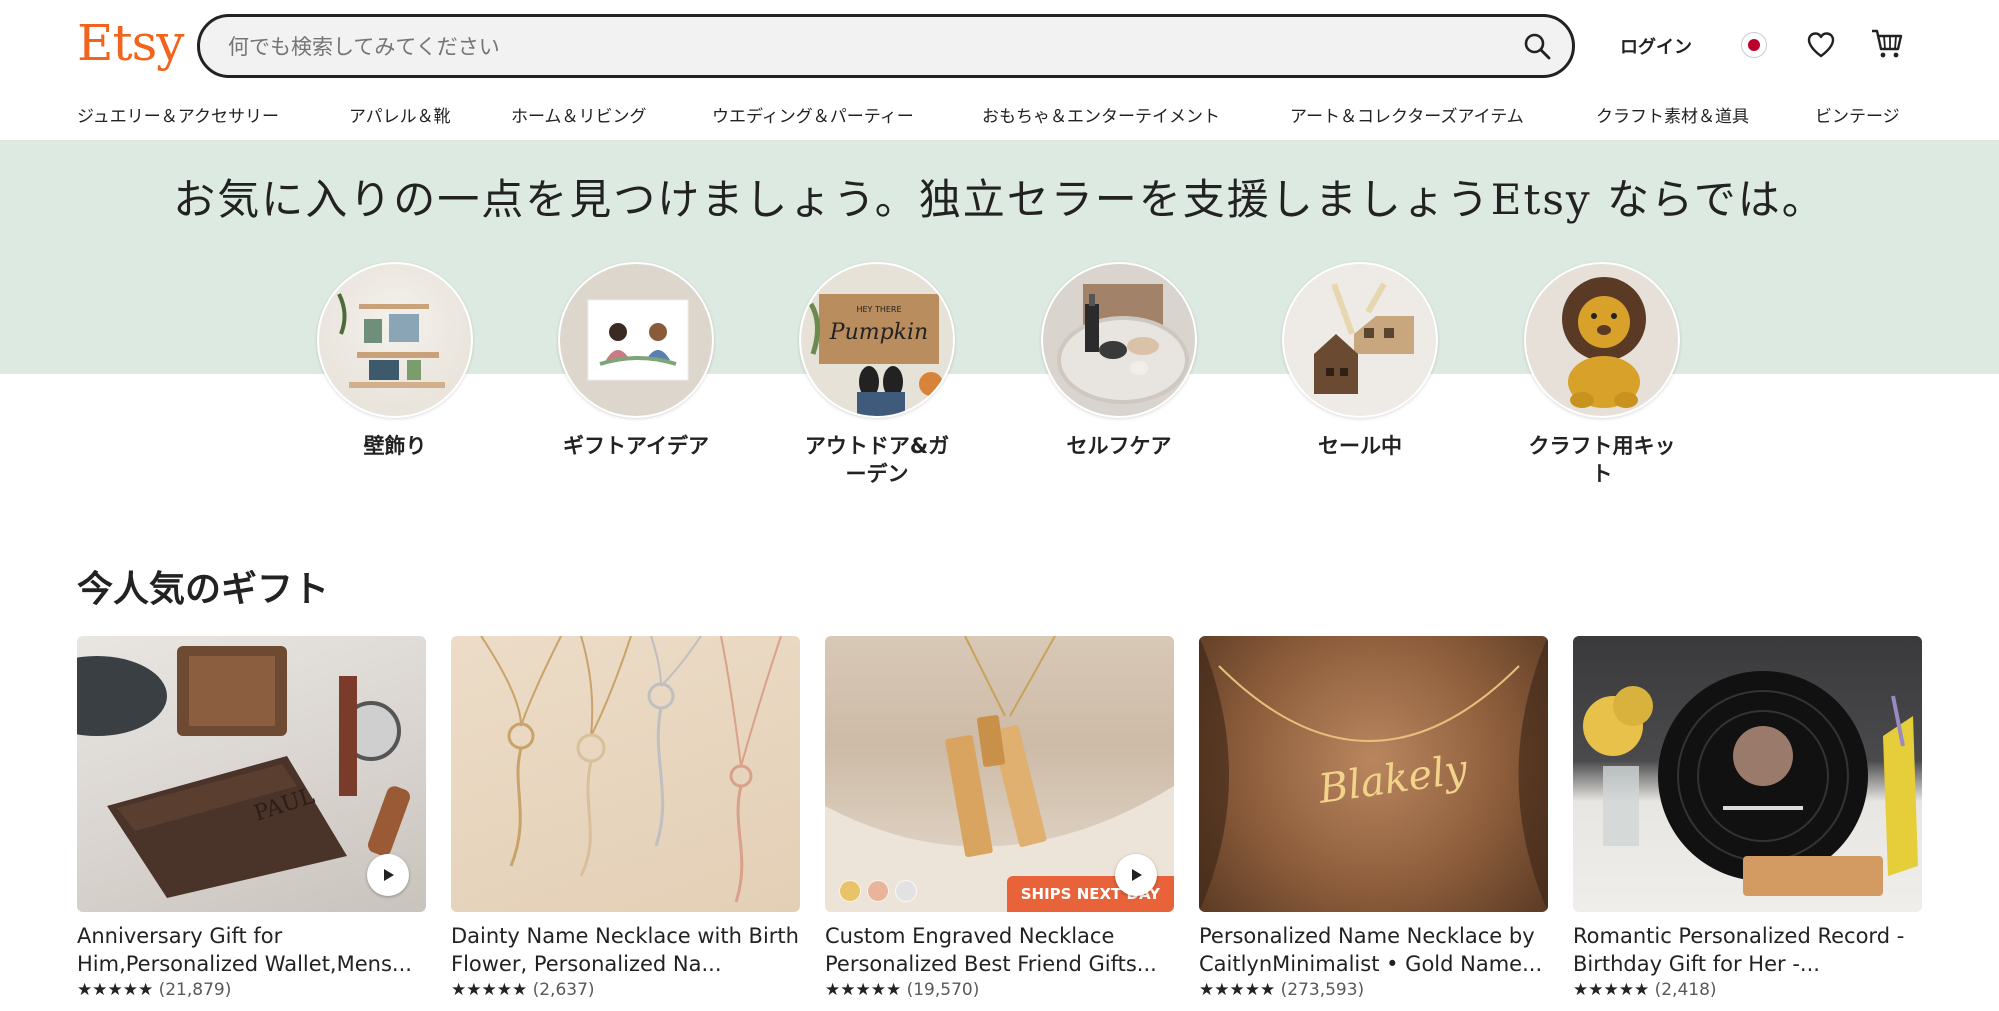 Image resolution: width=1999 pixels, height=1011 pixels. What do you see at coordinates (999, 774) in the screenshot?
I see `product-image: SHIPS NEXT DAY` at bounding box center [999, 774].